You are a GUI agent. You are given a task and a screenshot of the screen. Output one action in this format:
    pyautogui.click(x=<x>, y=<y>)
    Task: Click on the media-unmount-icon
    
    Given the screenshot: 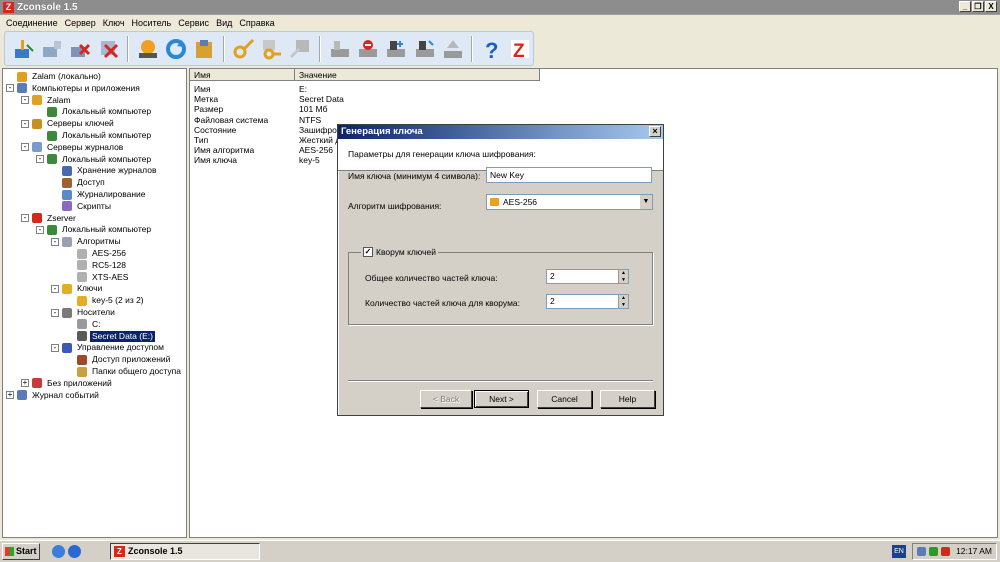 What is the action you would take?
    pyautogui.click(x=424, y=49)
    